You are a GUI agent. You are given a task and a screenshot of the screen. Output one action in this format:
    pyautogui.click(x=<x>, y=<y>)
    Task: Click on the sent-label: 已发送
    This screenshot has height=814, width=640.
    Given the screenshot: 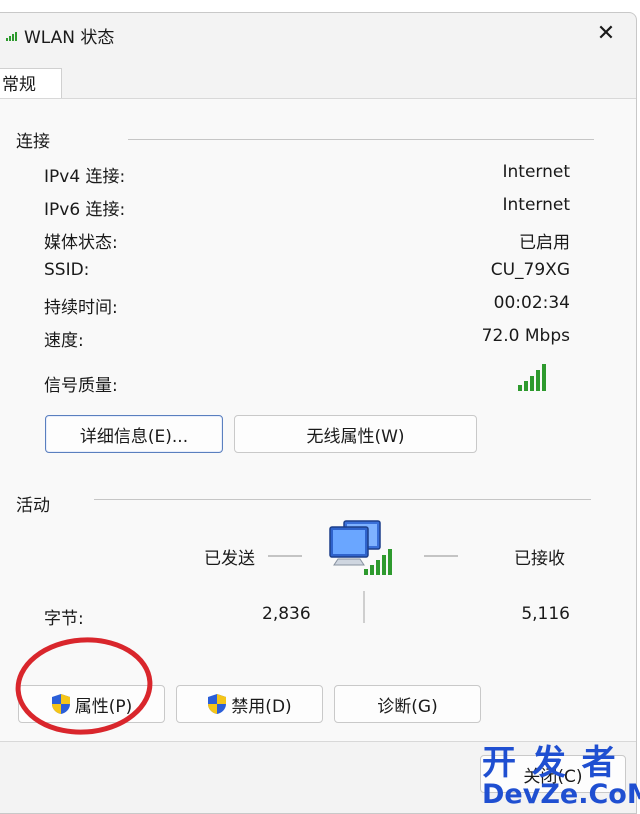 What is the action you would take?
    pyautogui.click(x=229, y=559)
    